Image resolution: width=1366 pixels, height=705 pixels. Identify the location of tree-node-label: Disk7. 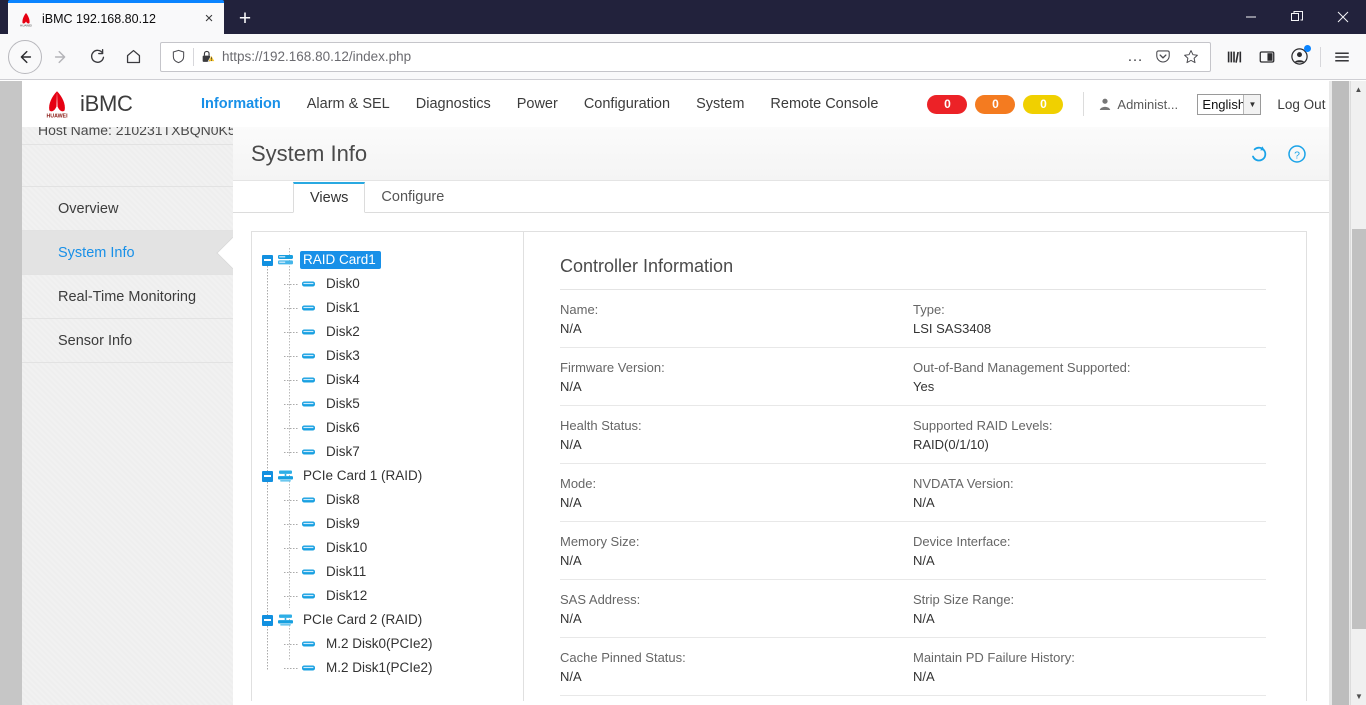
(343, 451).